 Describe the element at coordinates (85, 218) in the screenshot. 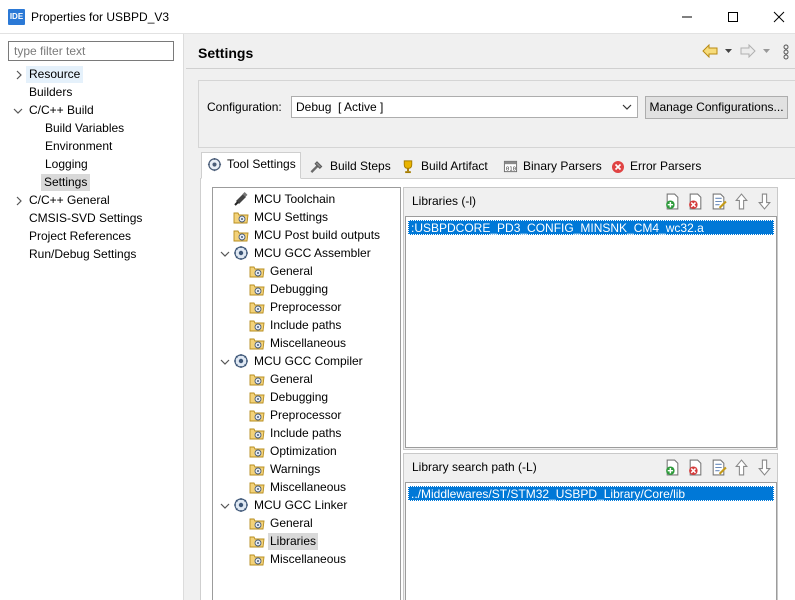

I see `nav-item-cmsis-svd-settings: CMSIS-SVD Settings` at that location.